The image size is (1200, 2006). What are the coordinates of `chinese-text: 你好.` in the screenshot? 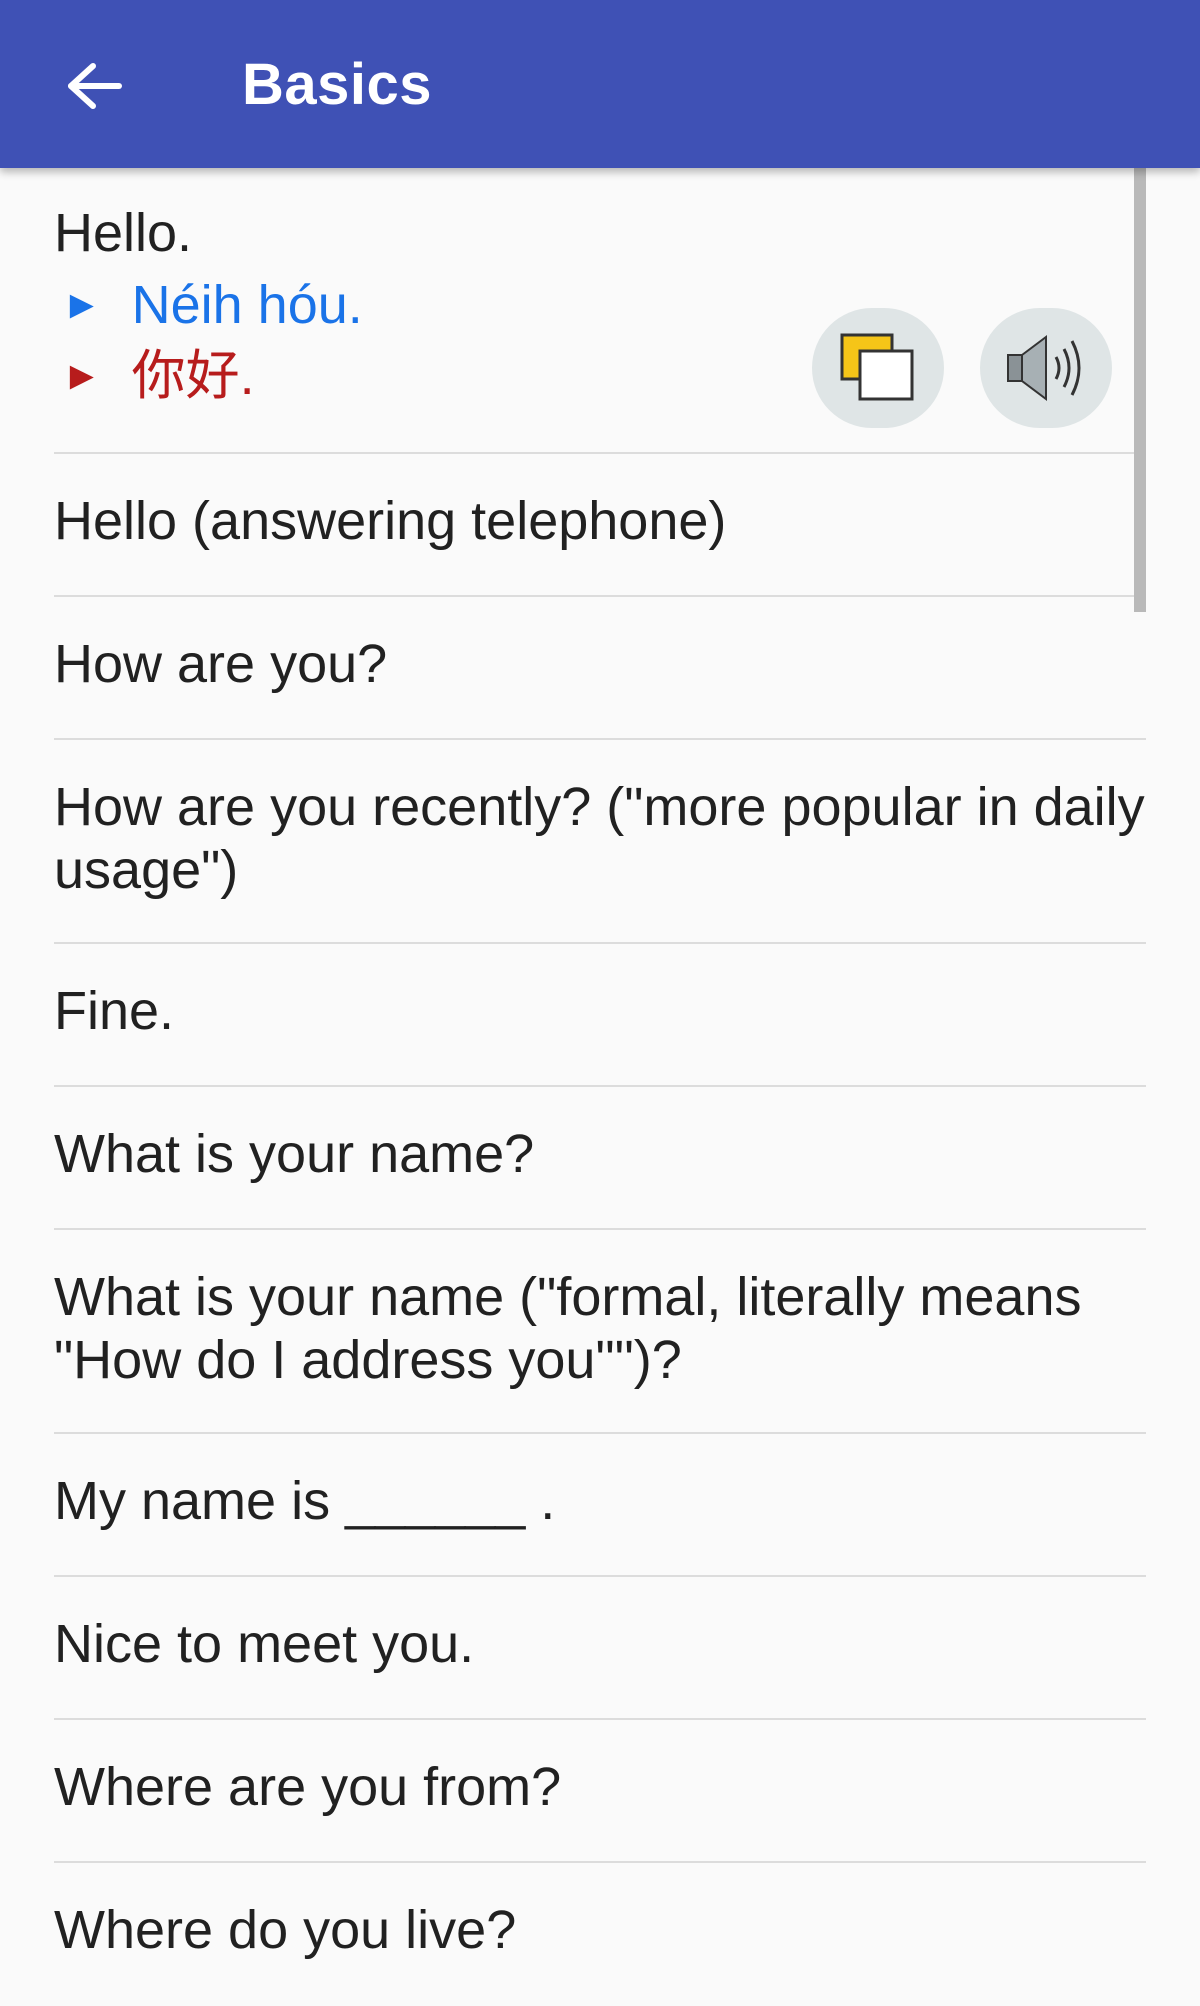 It's located at (193, 376).